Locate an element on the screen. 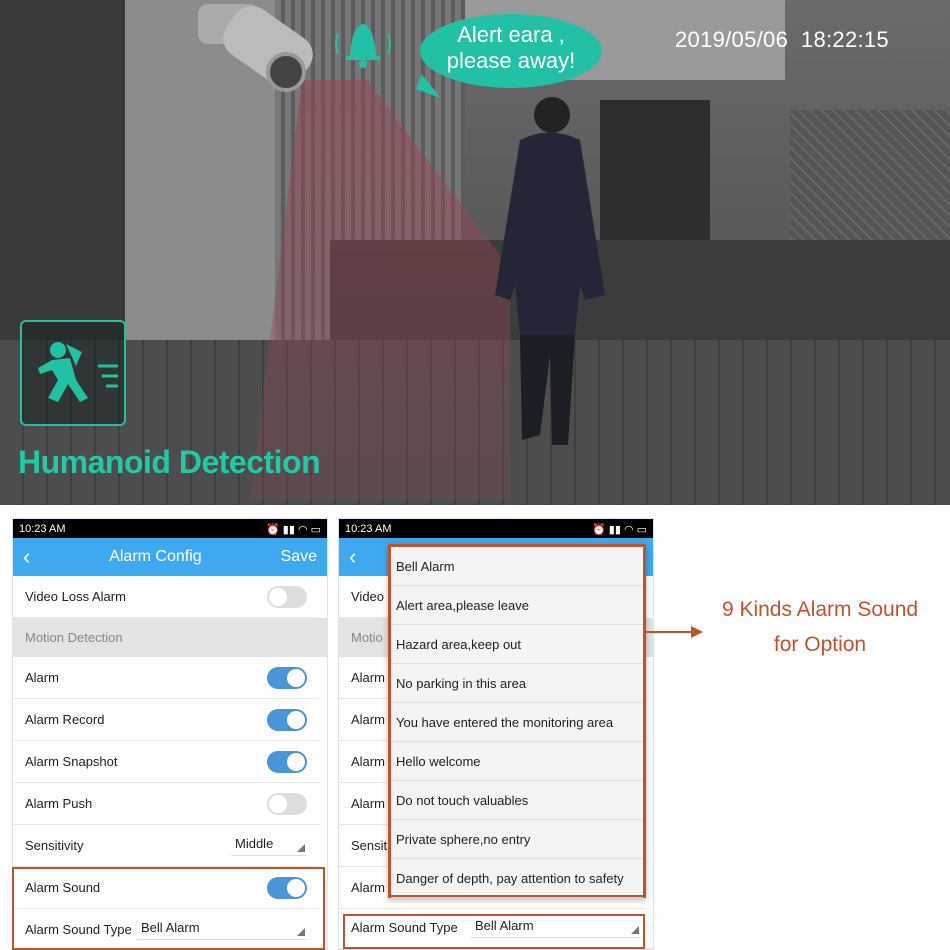  sound-option: Danger of depth, pay attention to safety is located at coordinates (517, 878).